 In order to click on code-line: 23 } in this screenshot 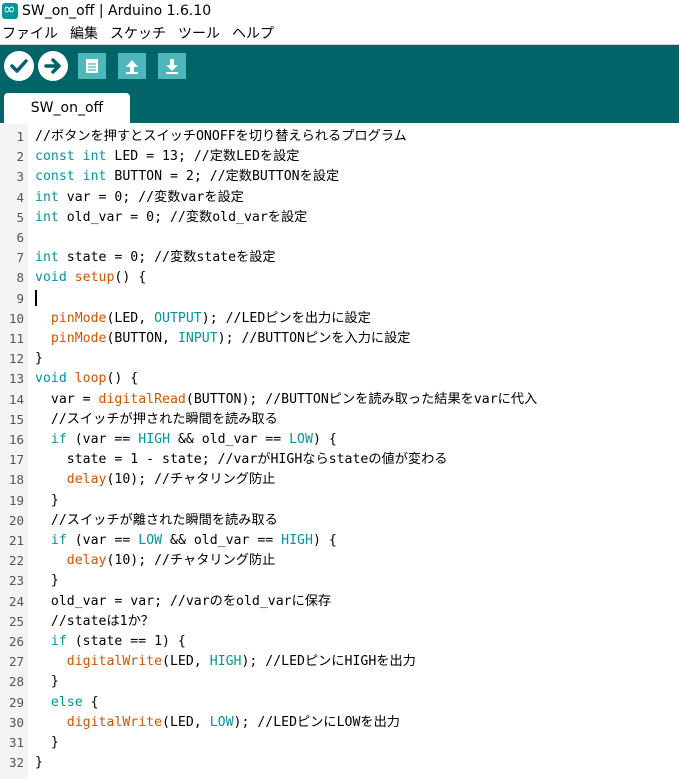, I will do `click(339, 581)`.